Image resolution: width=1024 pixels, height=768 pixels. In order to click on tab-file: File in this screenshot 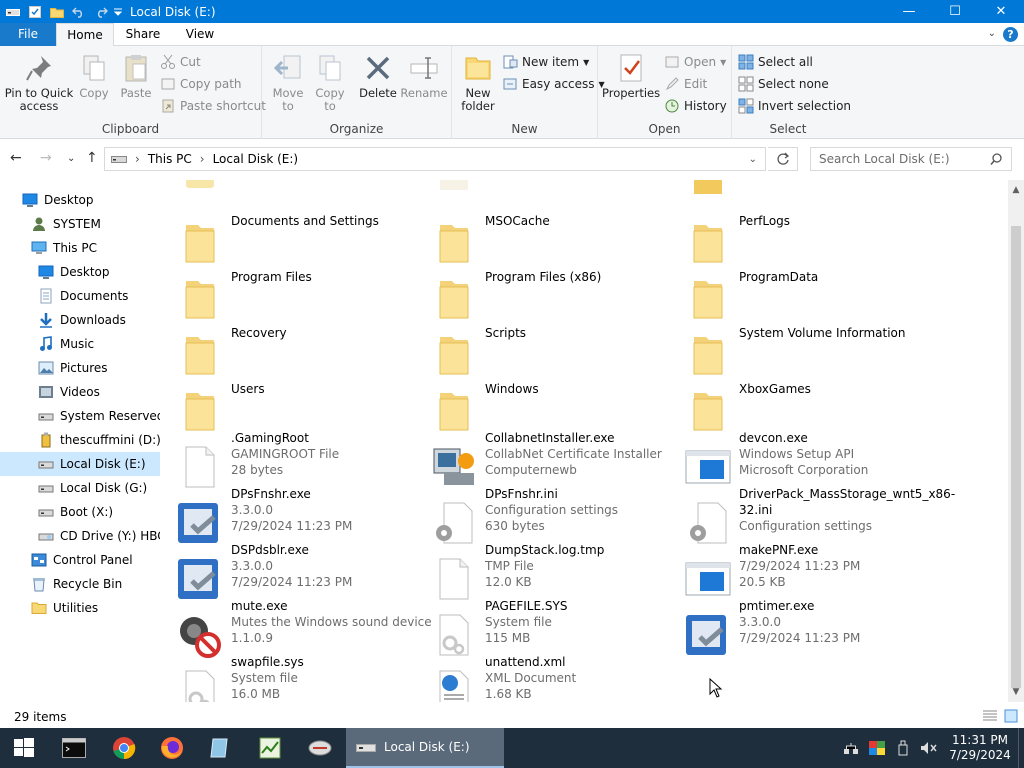, I will do `click(28, 34)`.